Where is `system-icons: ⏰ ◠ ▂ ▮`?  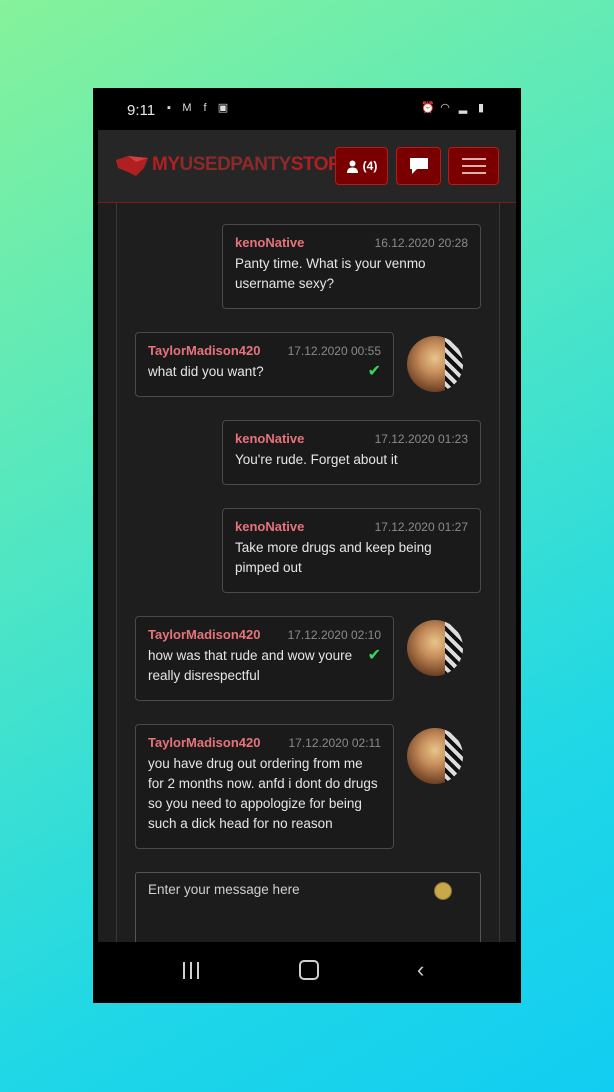 system-icons: ⏰ ◠ ▂ ▮ is located at coordinates (454, 108).